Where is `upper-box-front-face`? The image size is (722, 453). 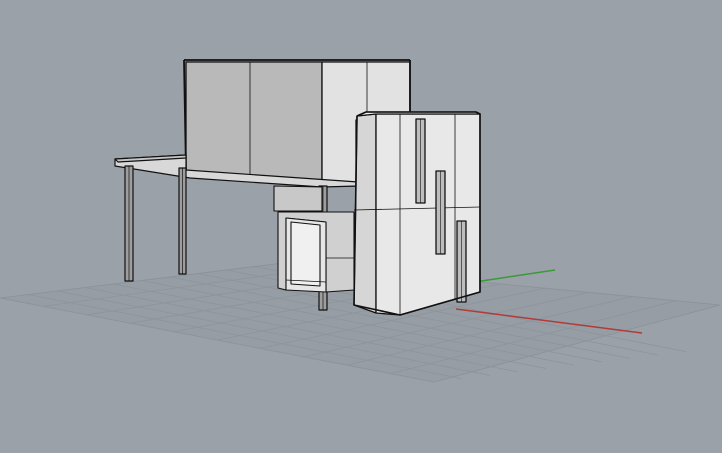
upper-box-front-face is located at coordinates (254, 124).